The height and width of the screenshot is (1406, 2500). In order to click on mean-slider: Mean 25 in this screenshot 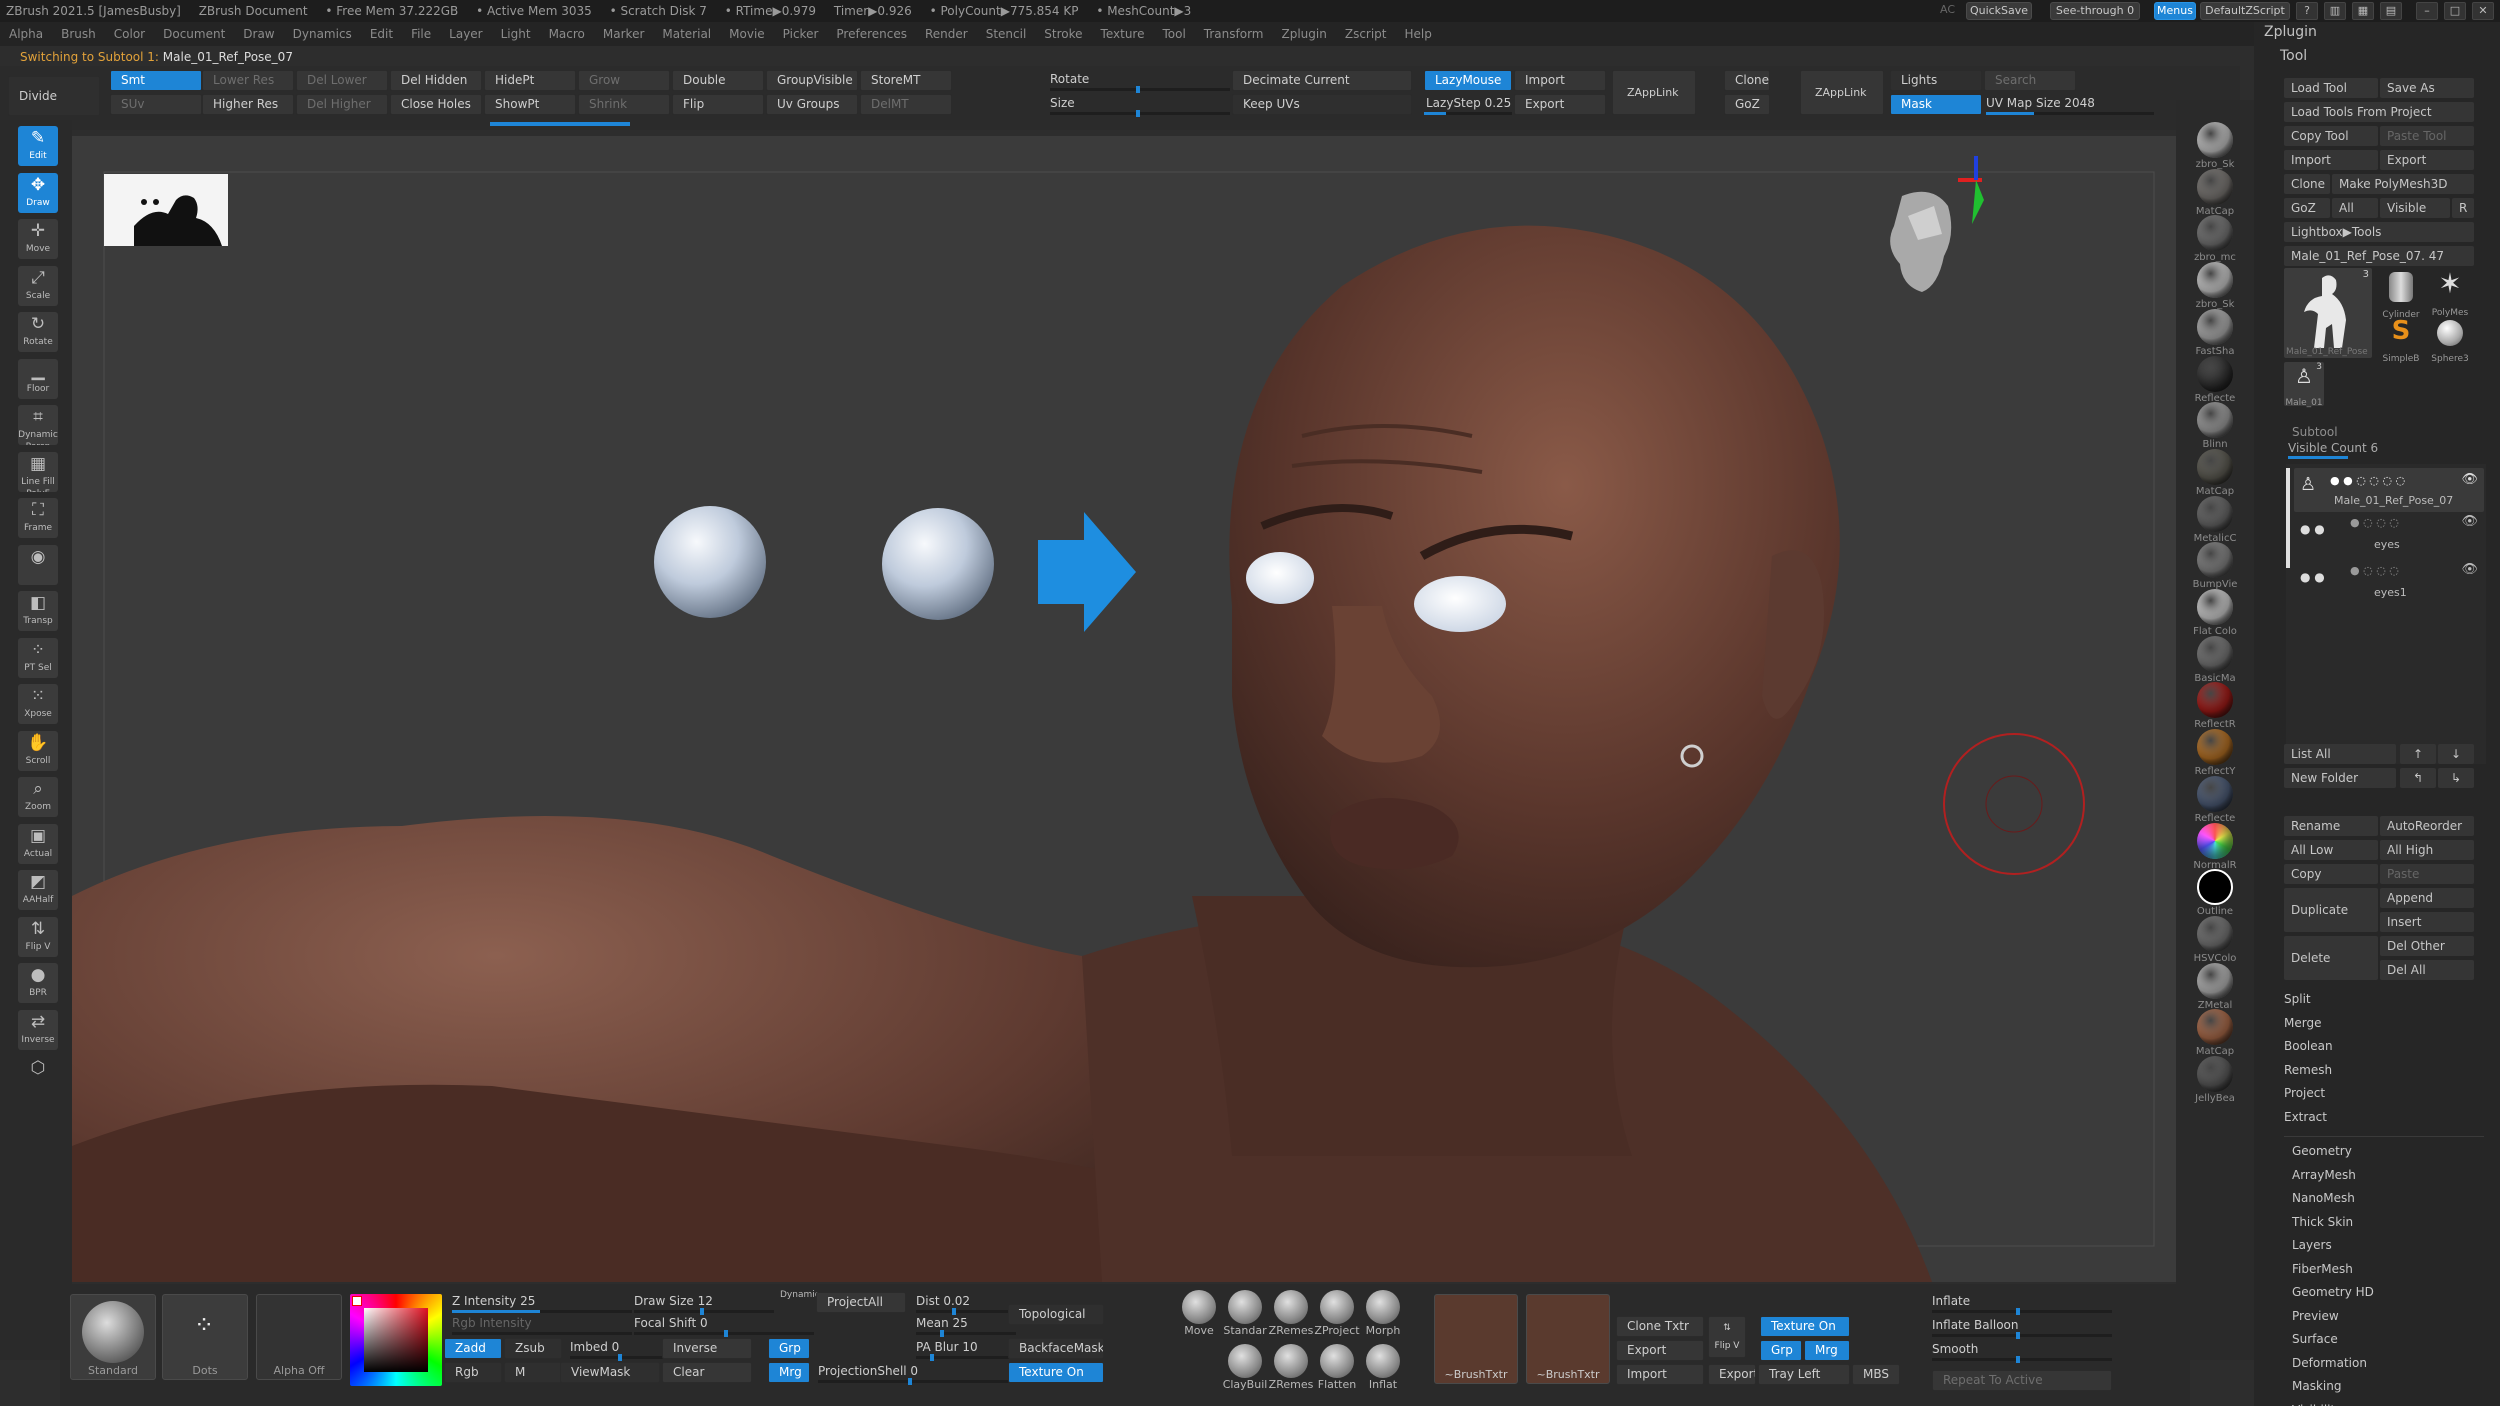, I will do `click(966, 1325)`.